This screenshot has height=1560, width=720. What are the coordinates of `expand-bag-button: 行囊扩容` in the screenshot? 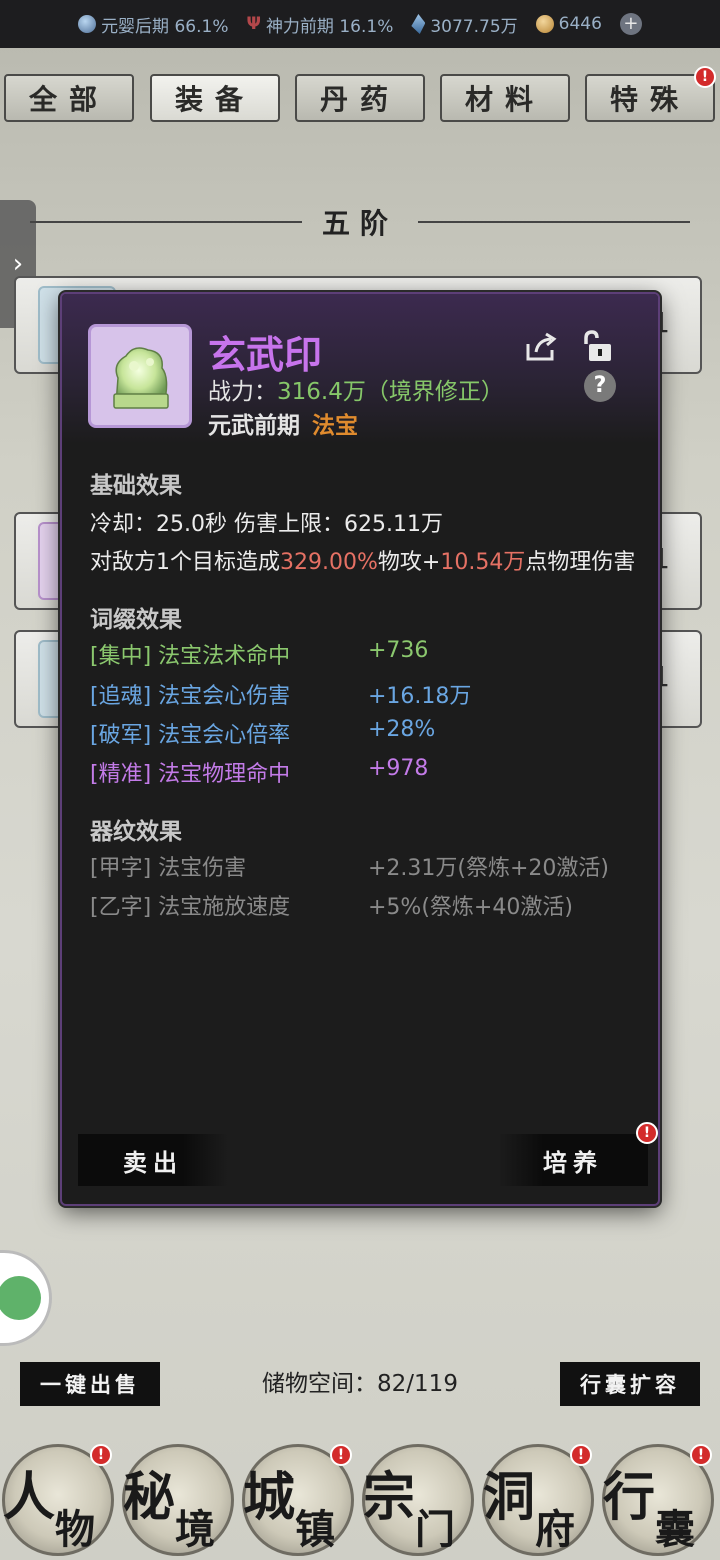 It's located at (630, 1384).